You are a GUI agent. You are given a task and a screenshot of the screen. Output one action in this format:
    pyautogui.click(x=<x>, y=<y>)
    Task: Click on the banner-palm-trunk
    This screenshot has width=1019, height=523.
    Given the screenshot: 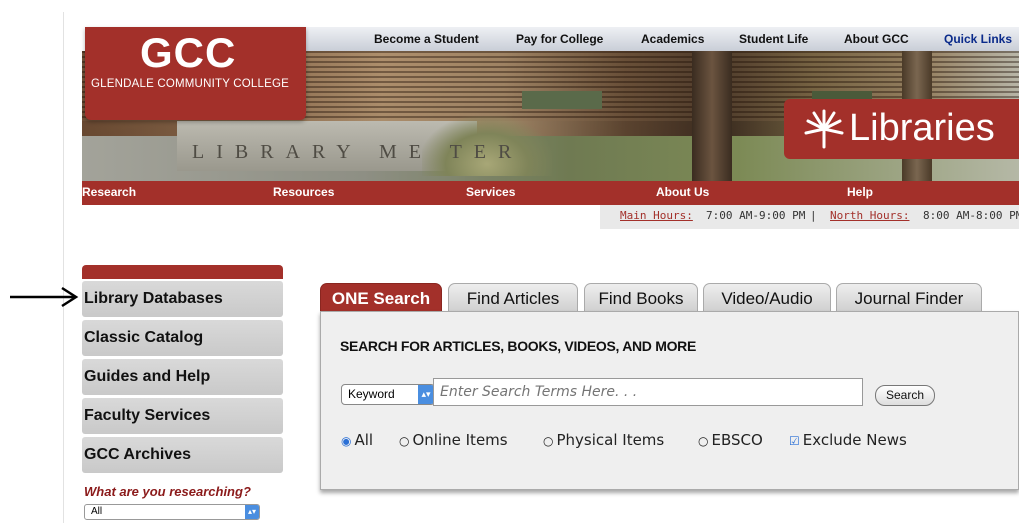 What is the action you would take?
    pyautogui.click(x=712, y=116)
    